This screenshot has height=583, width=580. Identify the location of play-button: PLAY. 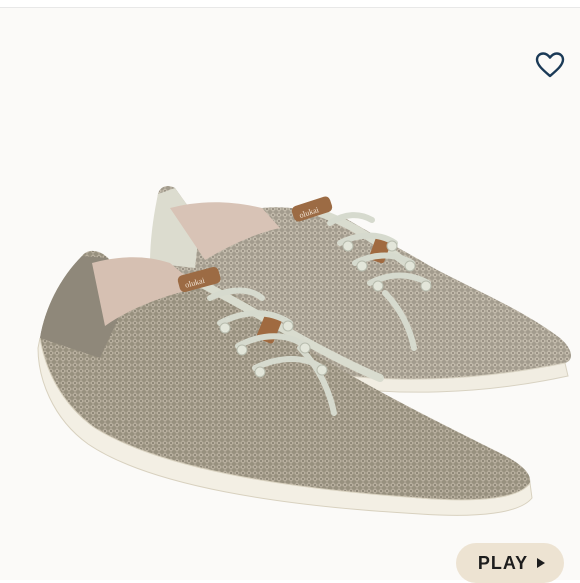
(510, 563).